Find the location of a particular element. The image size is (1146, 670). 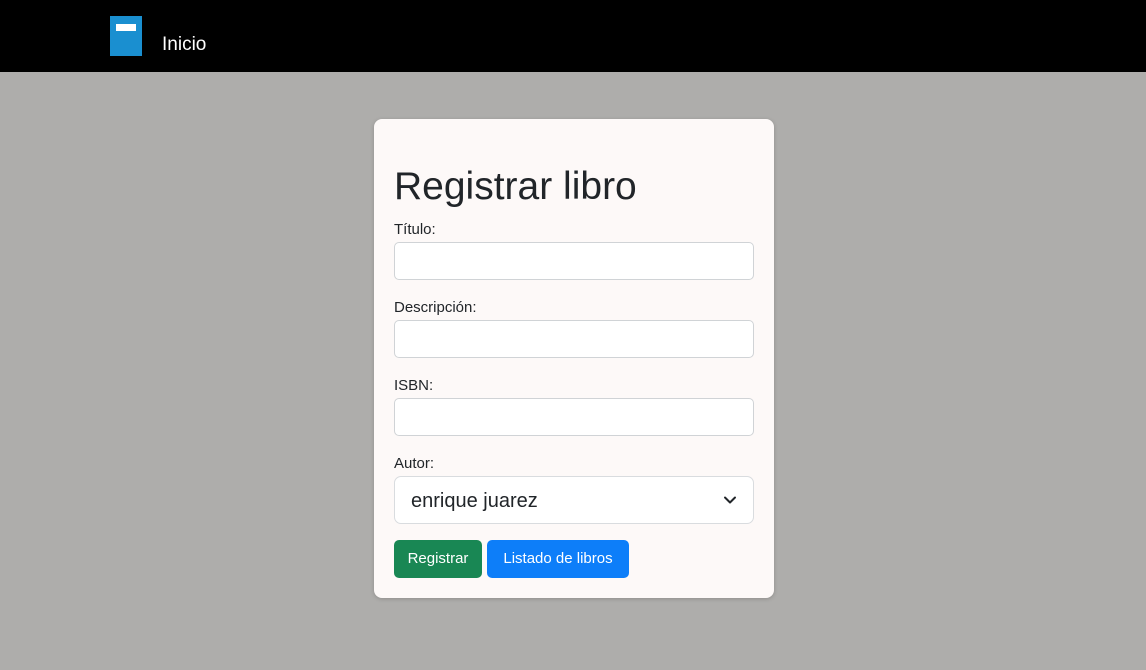

book-icon-label-bar is located at coordinates (126, 27).